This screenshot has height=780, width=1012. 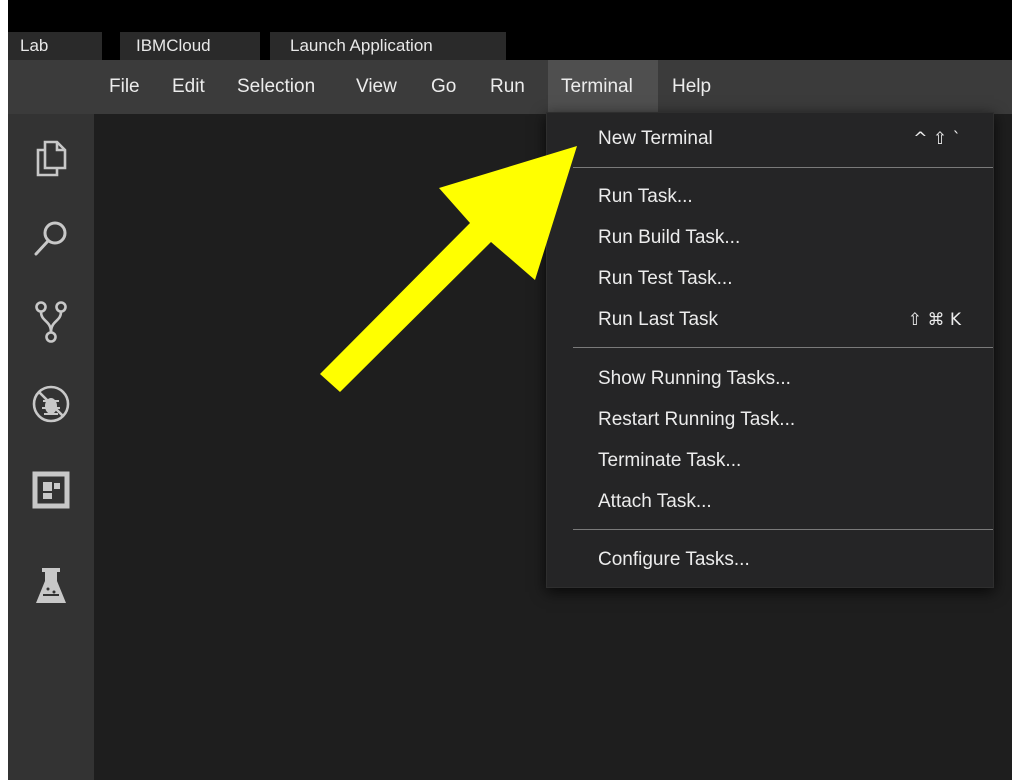 What do you see at coordinates (658, 319) in the screenshot?
I see `menu-item-label: Run Last Task` at bounding box center [658, 319].